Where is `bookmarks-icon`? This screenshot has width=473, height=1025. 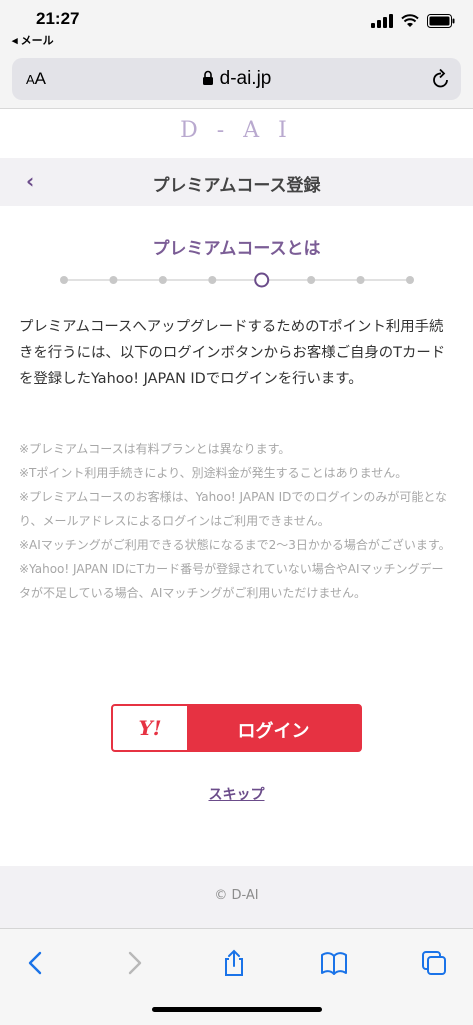 bookmarks-icon is located at coordinates (334, 963).